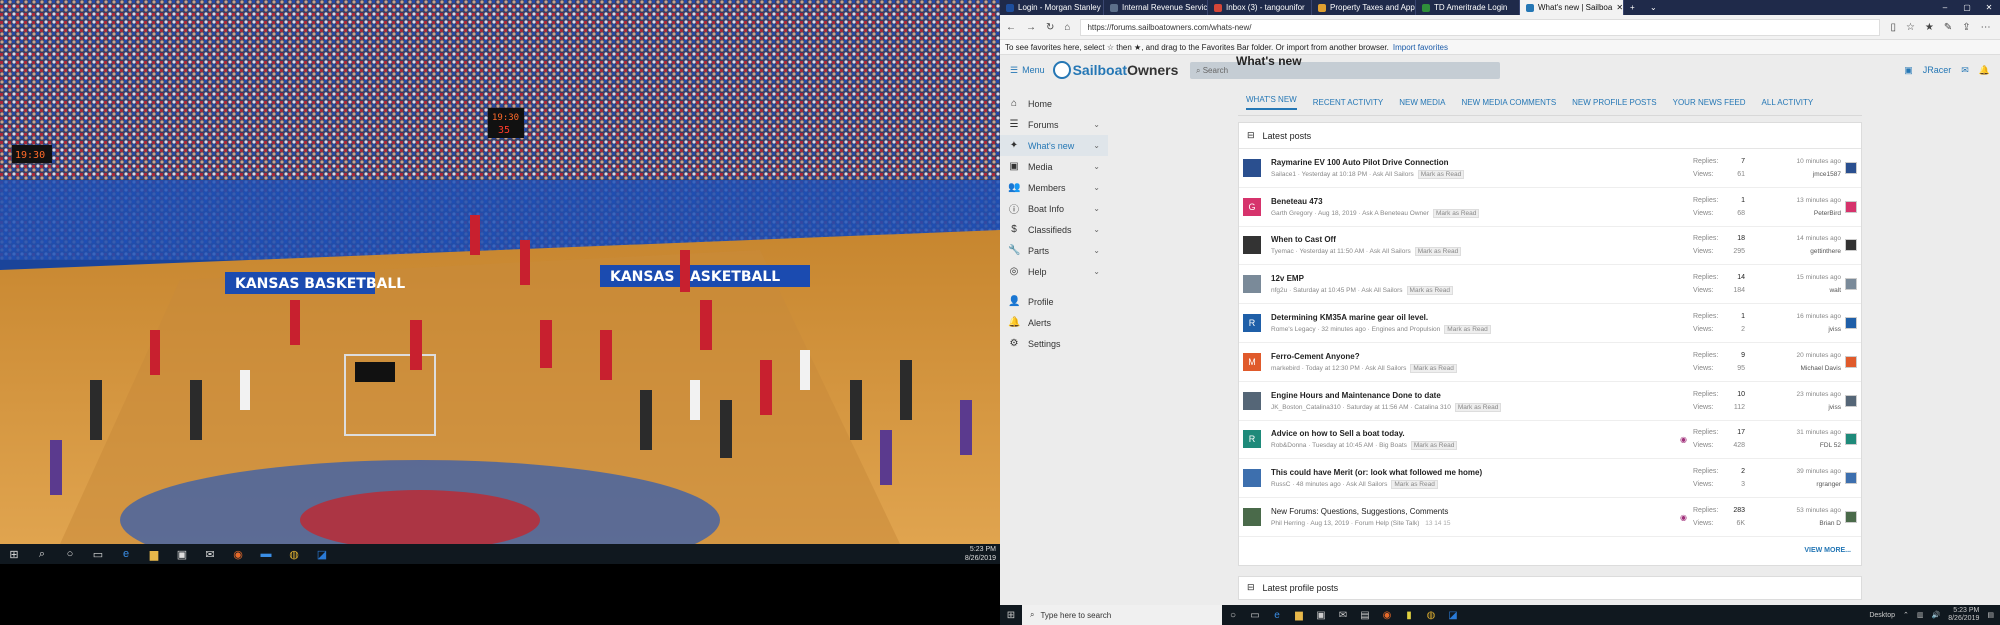  Describe the element at coordinates (1788, 102) in the screenshot. I see `tab-all-activity: All activity` at that location.